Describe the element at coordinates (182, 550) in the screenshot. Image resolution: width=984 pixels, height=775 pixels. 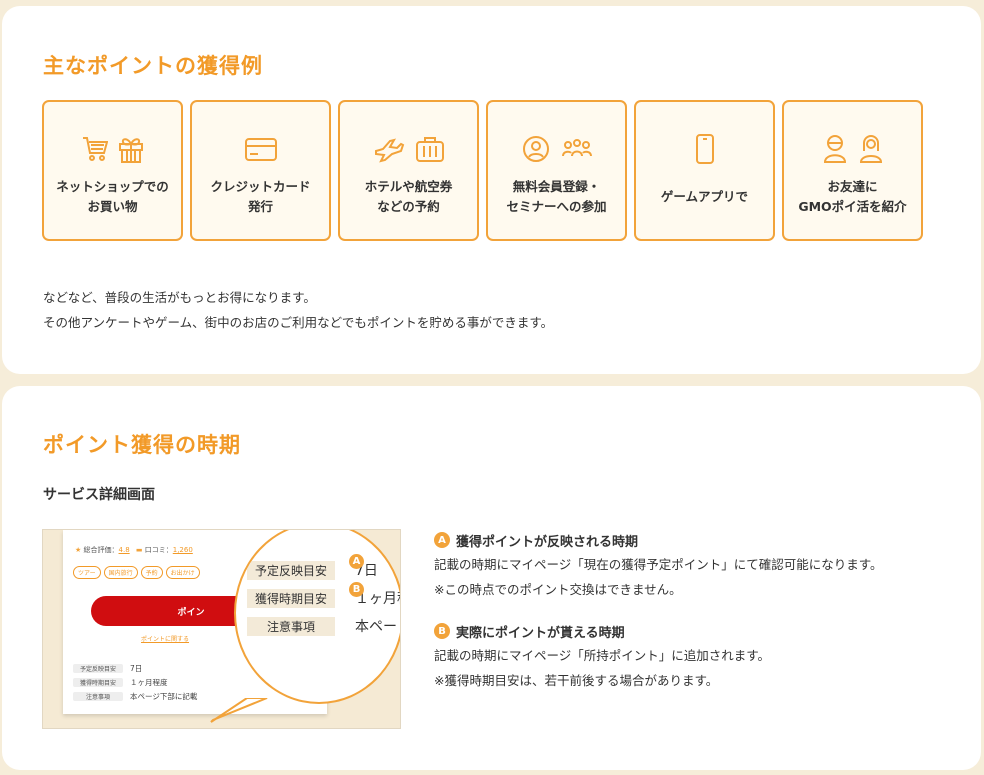
I see `review-value: 1,260` at that location.